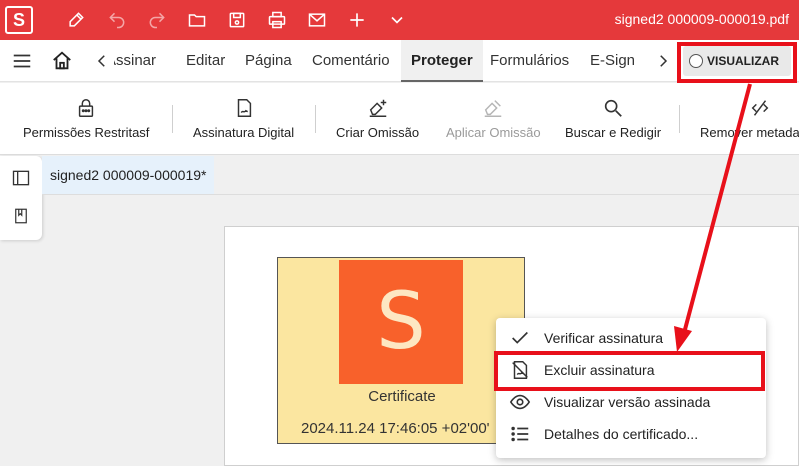 Image resolution: width=799 pixels, height=466 pixels. I want to click on file-name: signed2 000009-000019.pdf, so click(701, 19).